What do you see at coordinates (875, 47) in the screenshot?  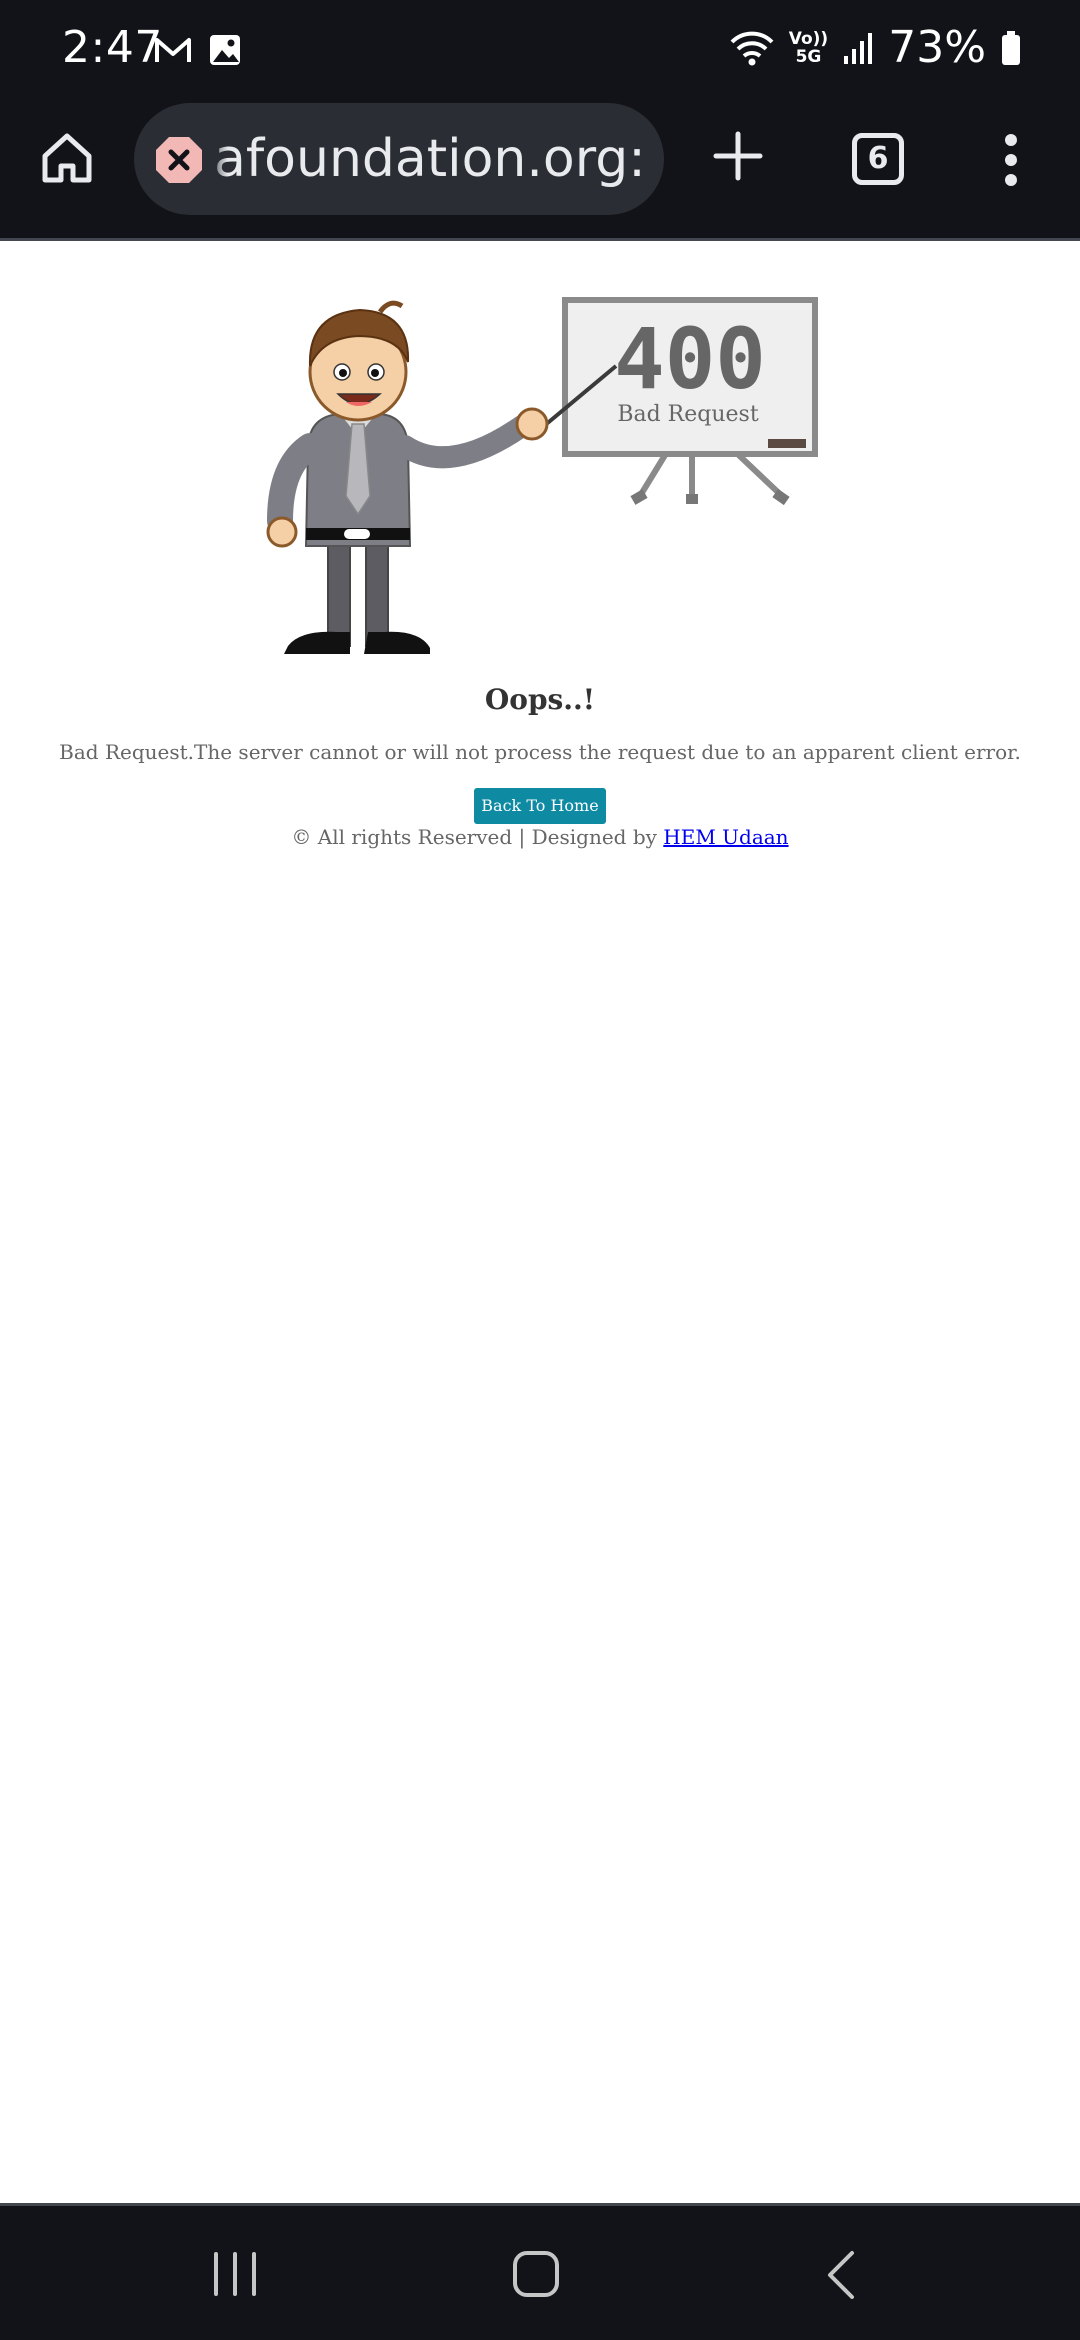 I see `status-right: Vo)) 5G 73%` at bounding box center [875, 47].